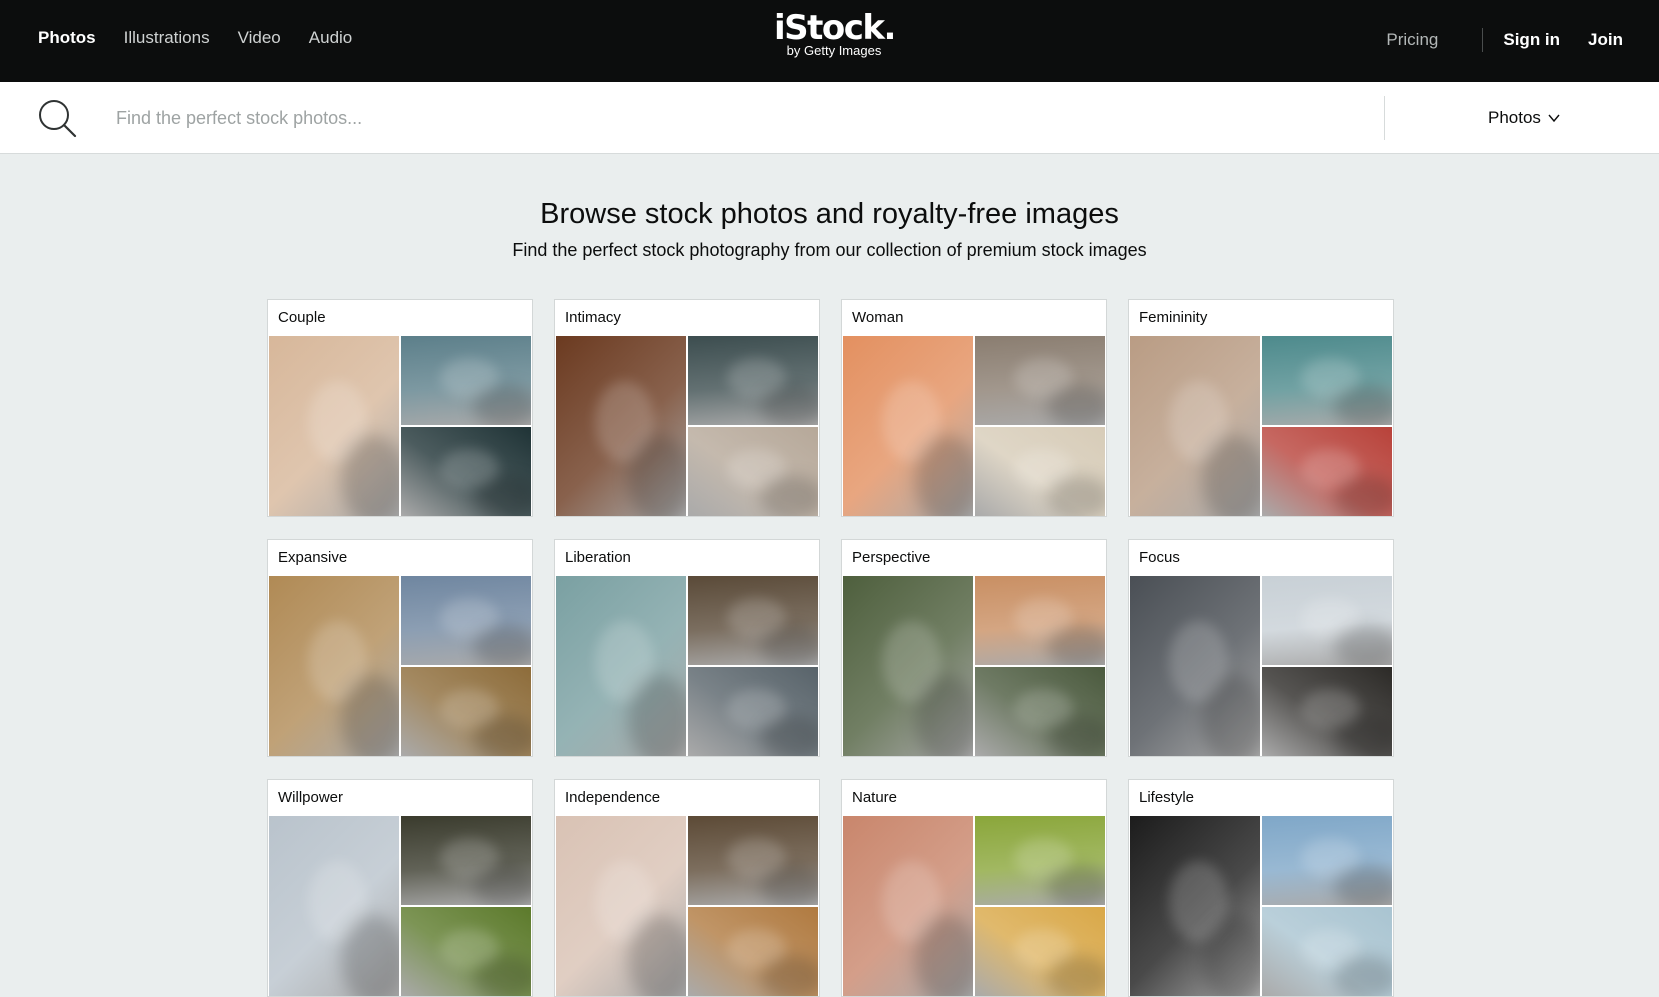 The height and width of the screenshot is (997, 1659). I want to click on category-card: Couple, so click(400, 408).